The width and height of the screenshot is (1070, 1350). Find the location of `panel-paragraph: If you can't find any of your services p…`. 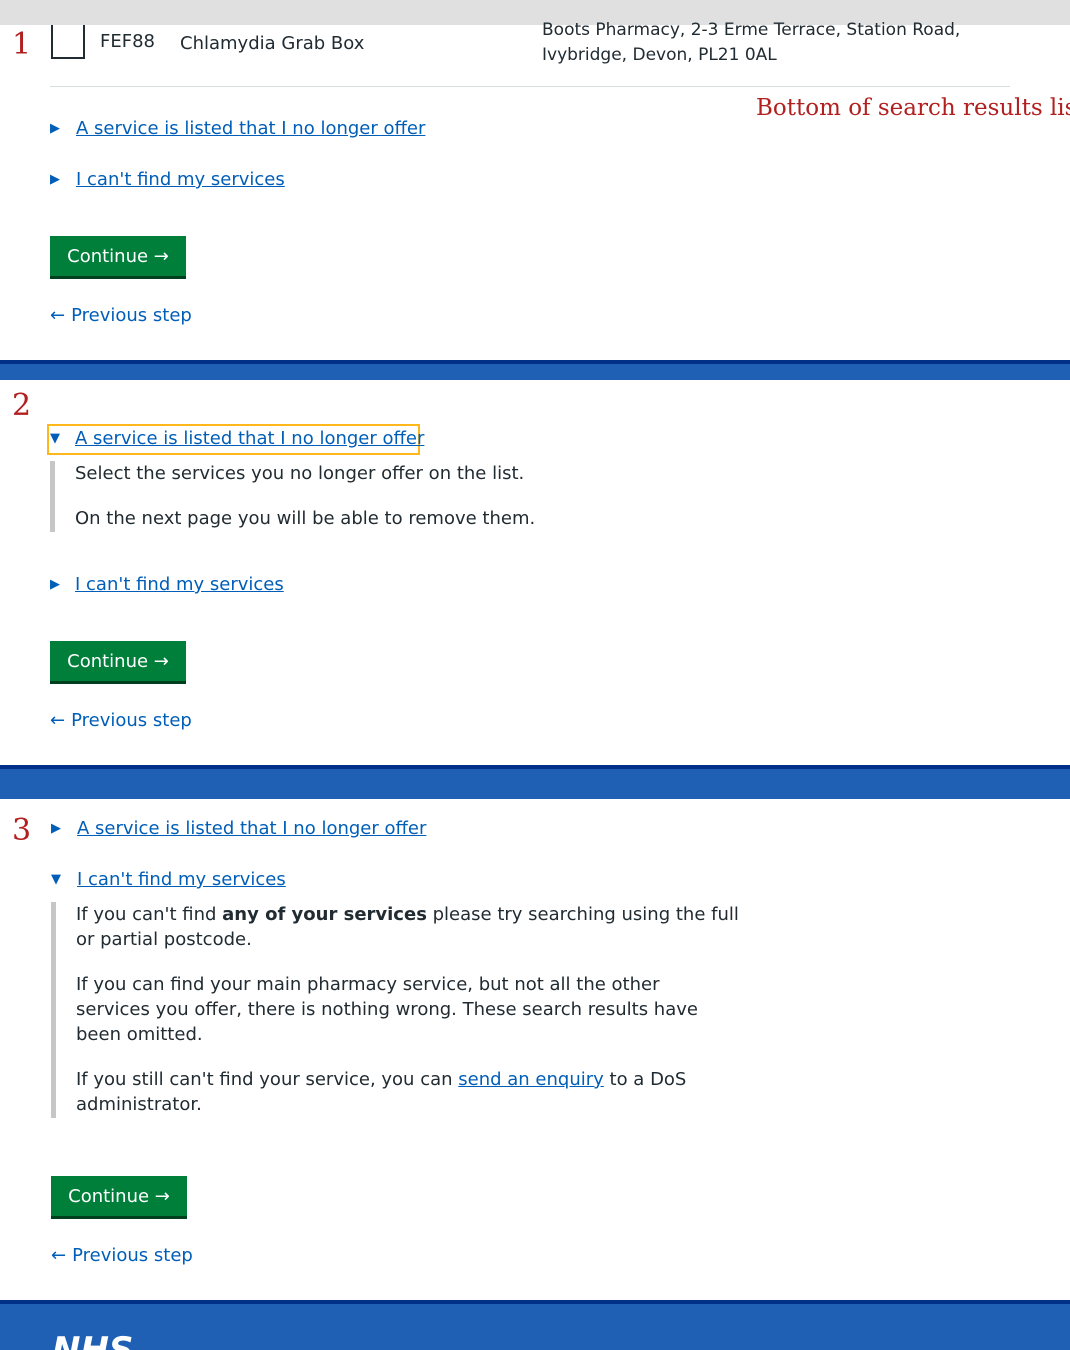

panel-paragraph: If you can't find any of your services p… is located at coordinates (416, 927).